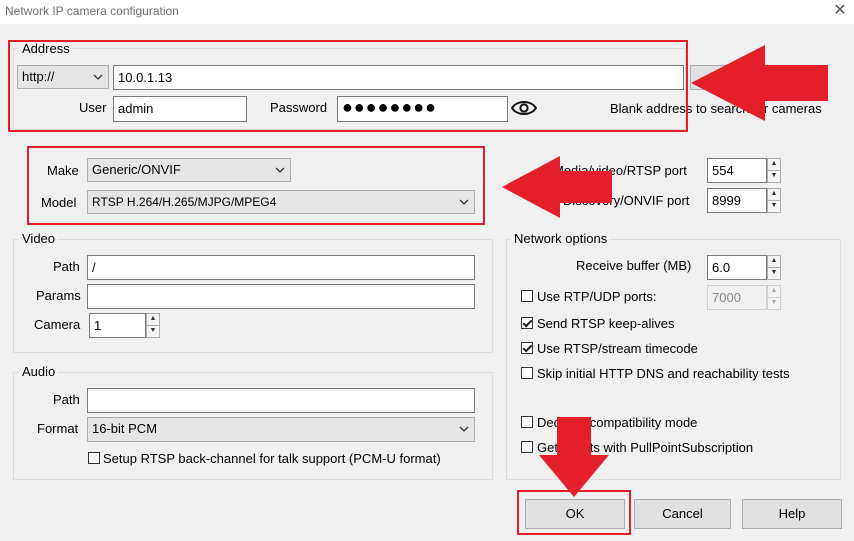 Image resolution: width=854 pixels, height=541 pixels. What do you see at coordinates (527, 296) in the screenshot?
I see `rtp-udp-checkbox` at bounding box center [527, 296].